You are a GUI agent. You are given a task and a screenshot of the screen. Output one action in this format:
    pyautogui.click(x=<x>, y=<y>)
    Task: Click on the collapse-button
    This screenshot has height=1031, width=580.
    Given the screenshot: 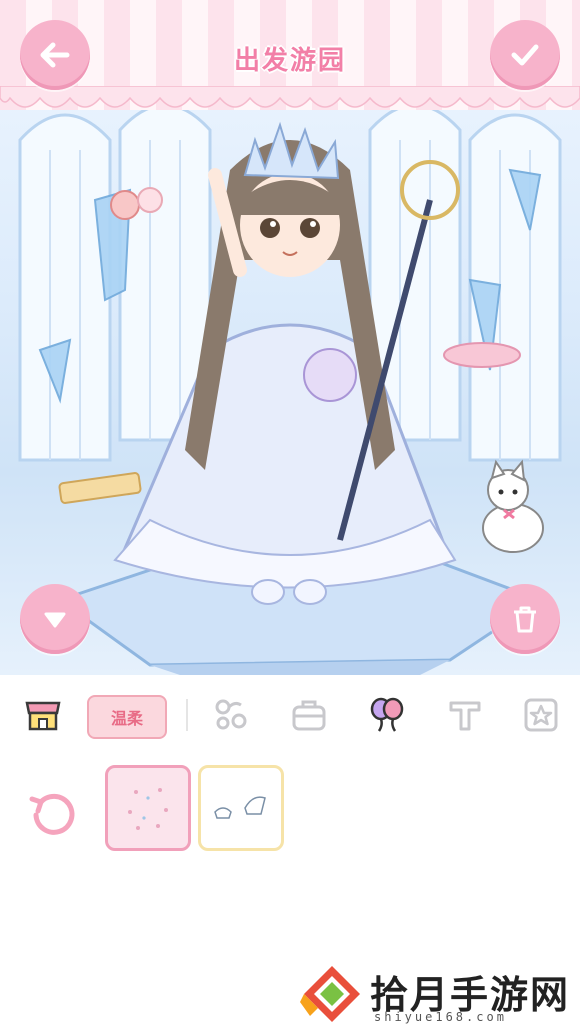 What is the action you would take?
    pyautogui.click(x=55, y=619)
    